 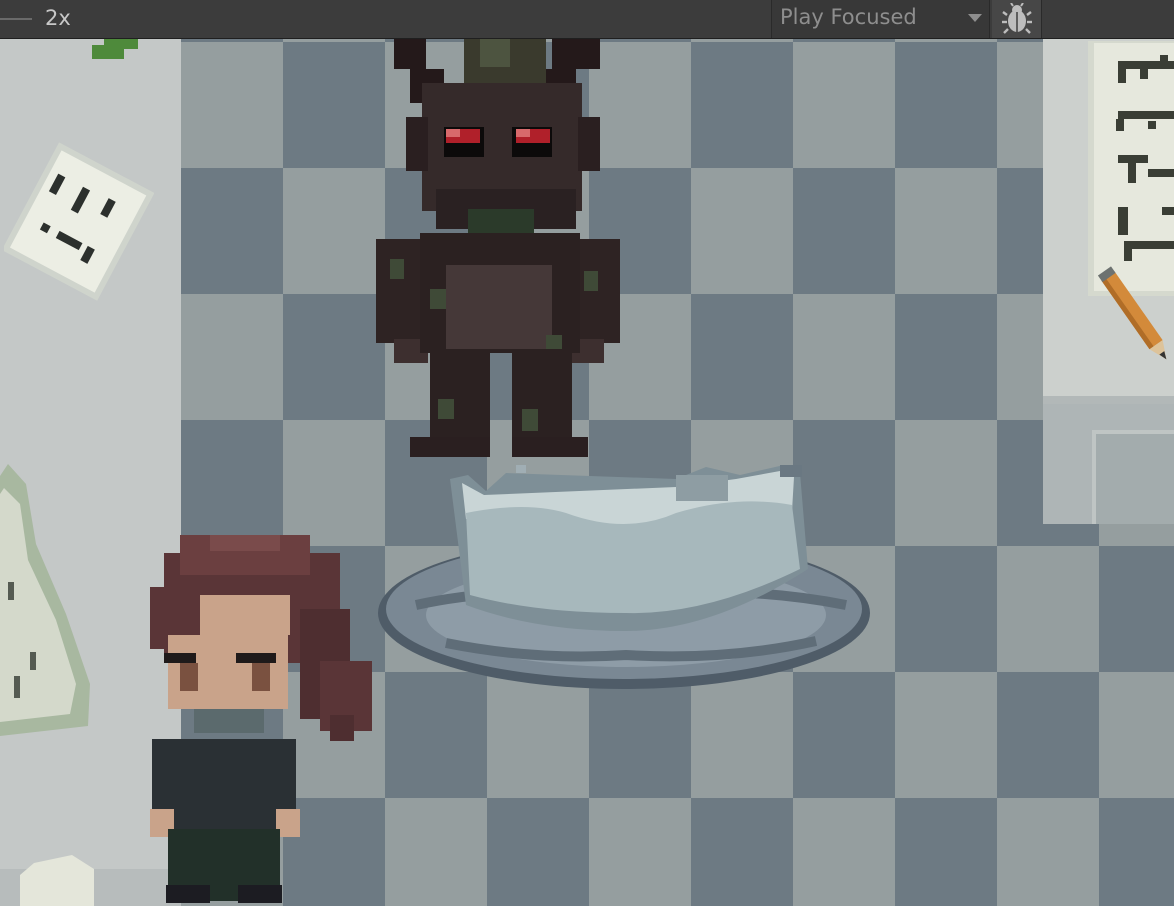 What do you see at coordinates (975, 18) in the screenshot?
I see `chevron-down-icon` at bounding box center [975, 18].